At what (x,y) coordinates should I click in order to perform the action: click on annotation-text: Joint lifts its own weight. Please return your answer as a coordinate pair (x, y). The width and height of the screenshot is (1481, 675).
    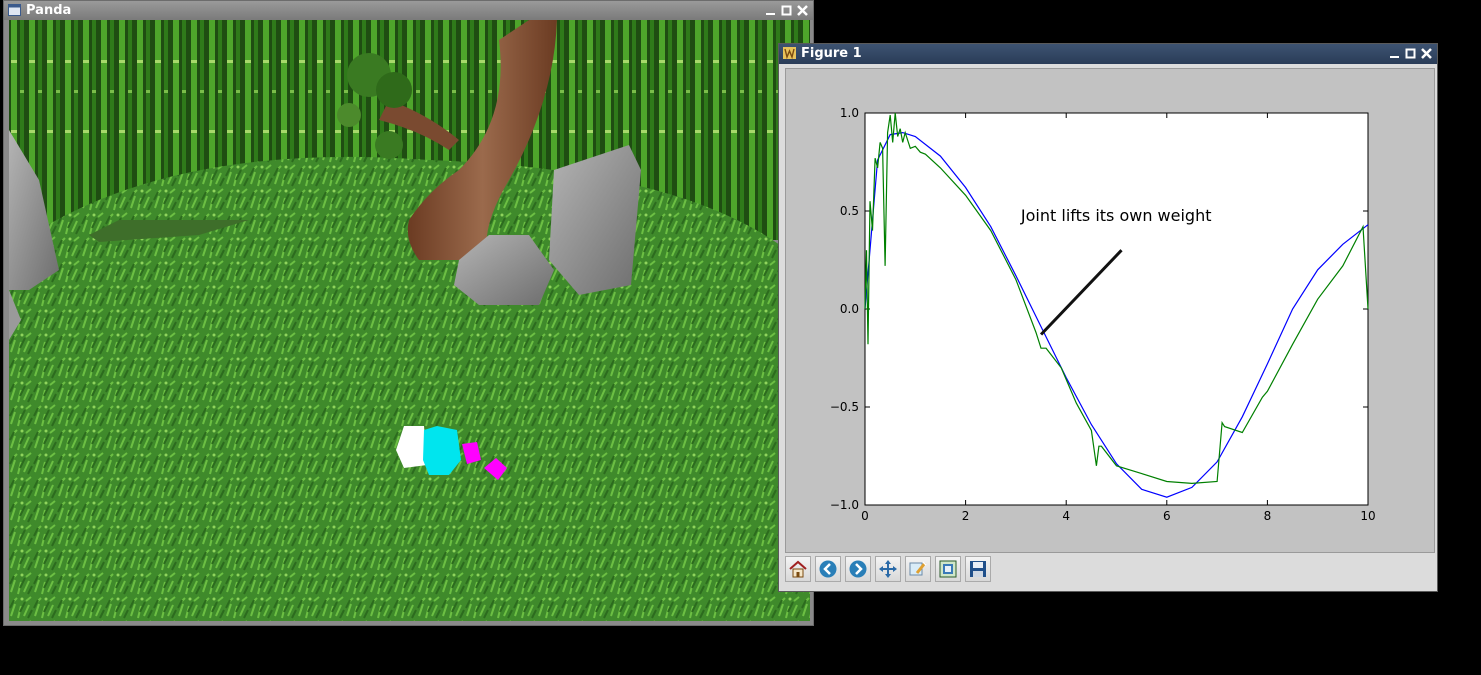
    Looking at the image, I should click on (1116, 215).